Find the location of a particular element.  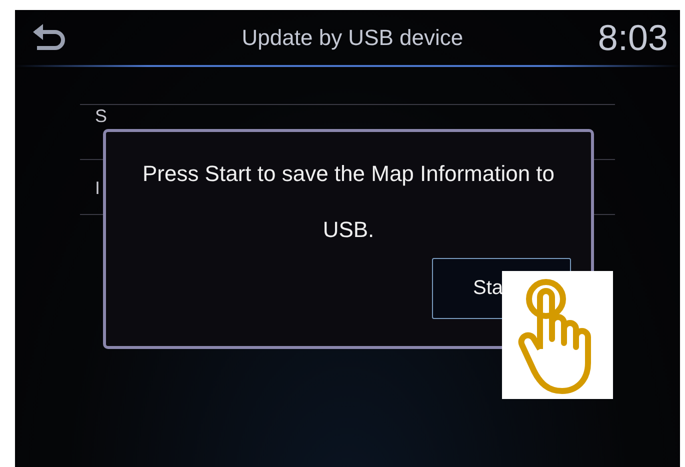

back-icon is located at coordinates (49, 37).